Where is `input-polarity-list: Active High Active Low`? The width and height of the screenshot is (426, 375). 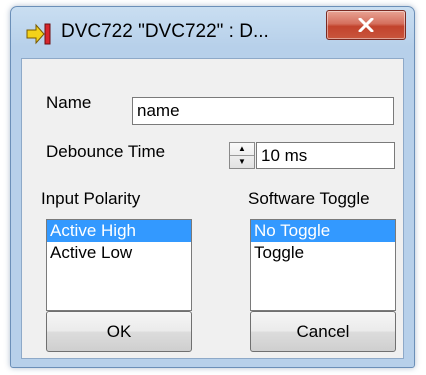 input-polarity-list: Active High Active Low is located at coordinates (119, 265).